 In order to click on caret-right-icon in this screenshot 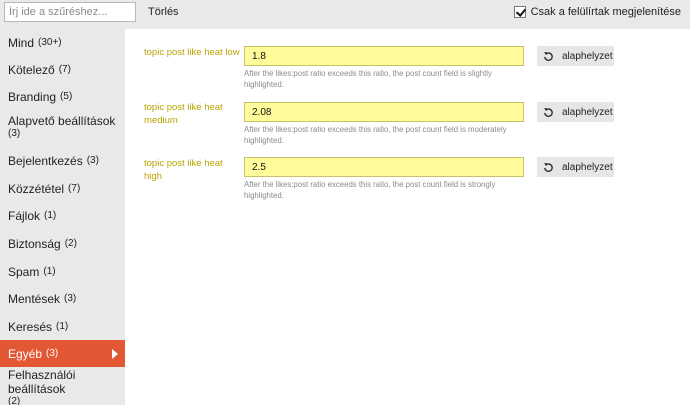, I will do `click(115, 354)`.